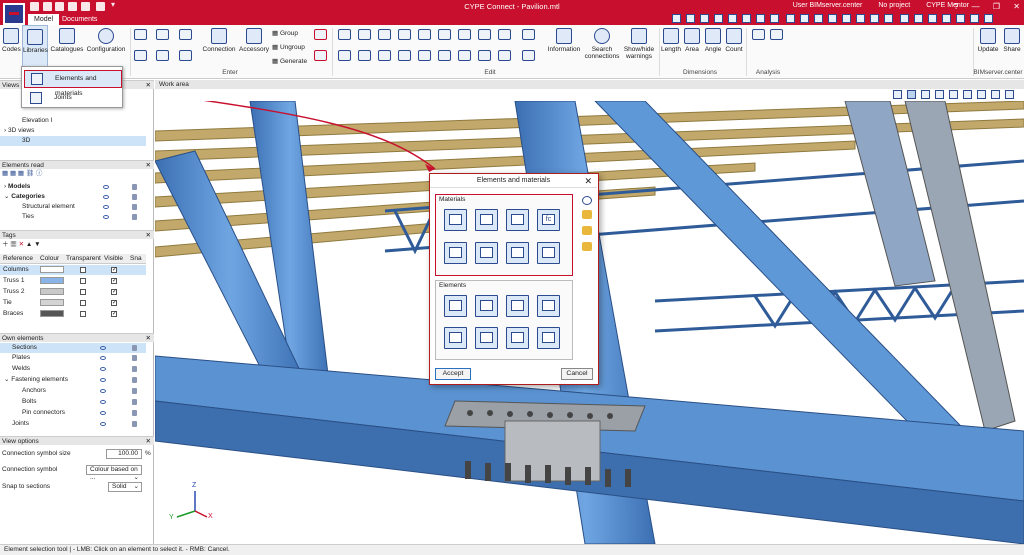 The height and width of the screenshot is (555, 1024). Describe the element at coordinates (73, 270) in the screenshot. I see `tags-table-row: Columns ✓` at that location.